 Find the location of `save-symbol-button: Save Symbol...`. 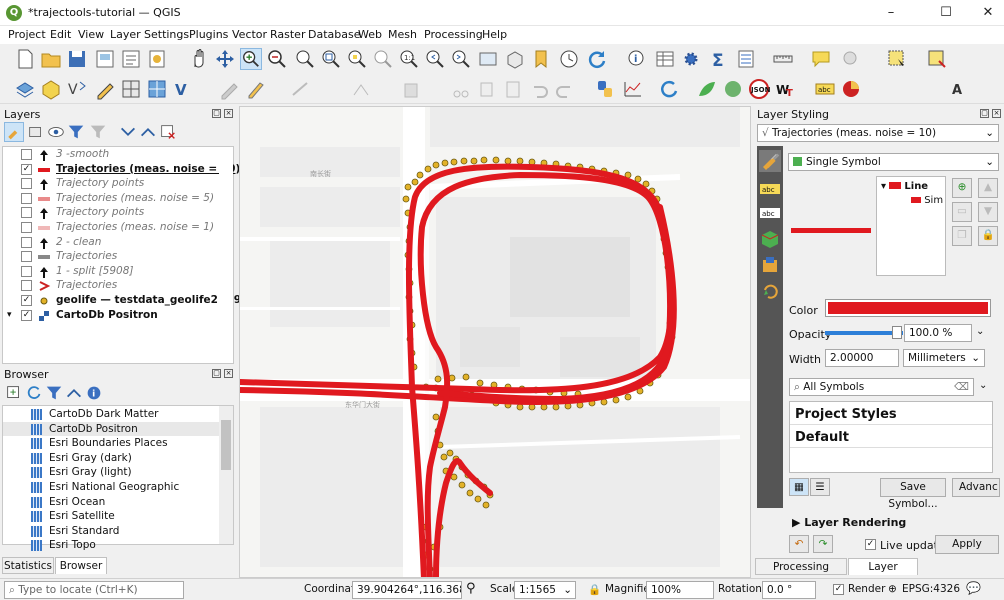

save-symbol-button: Save Symbol... is located at coordinates (913, 494).